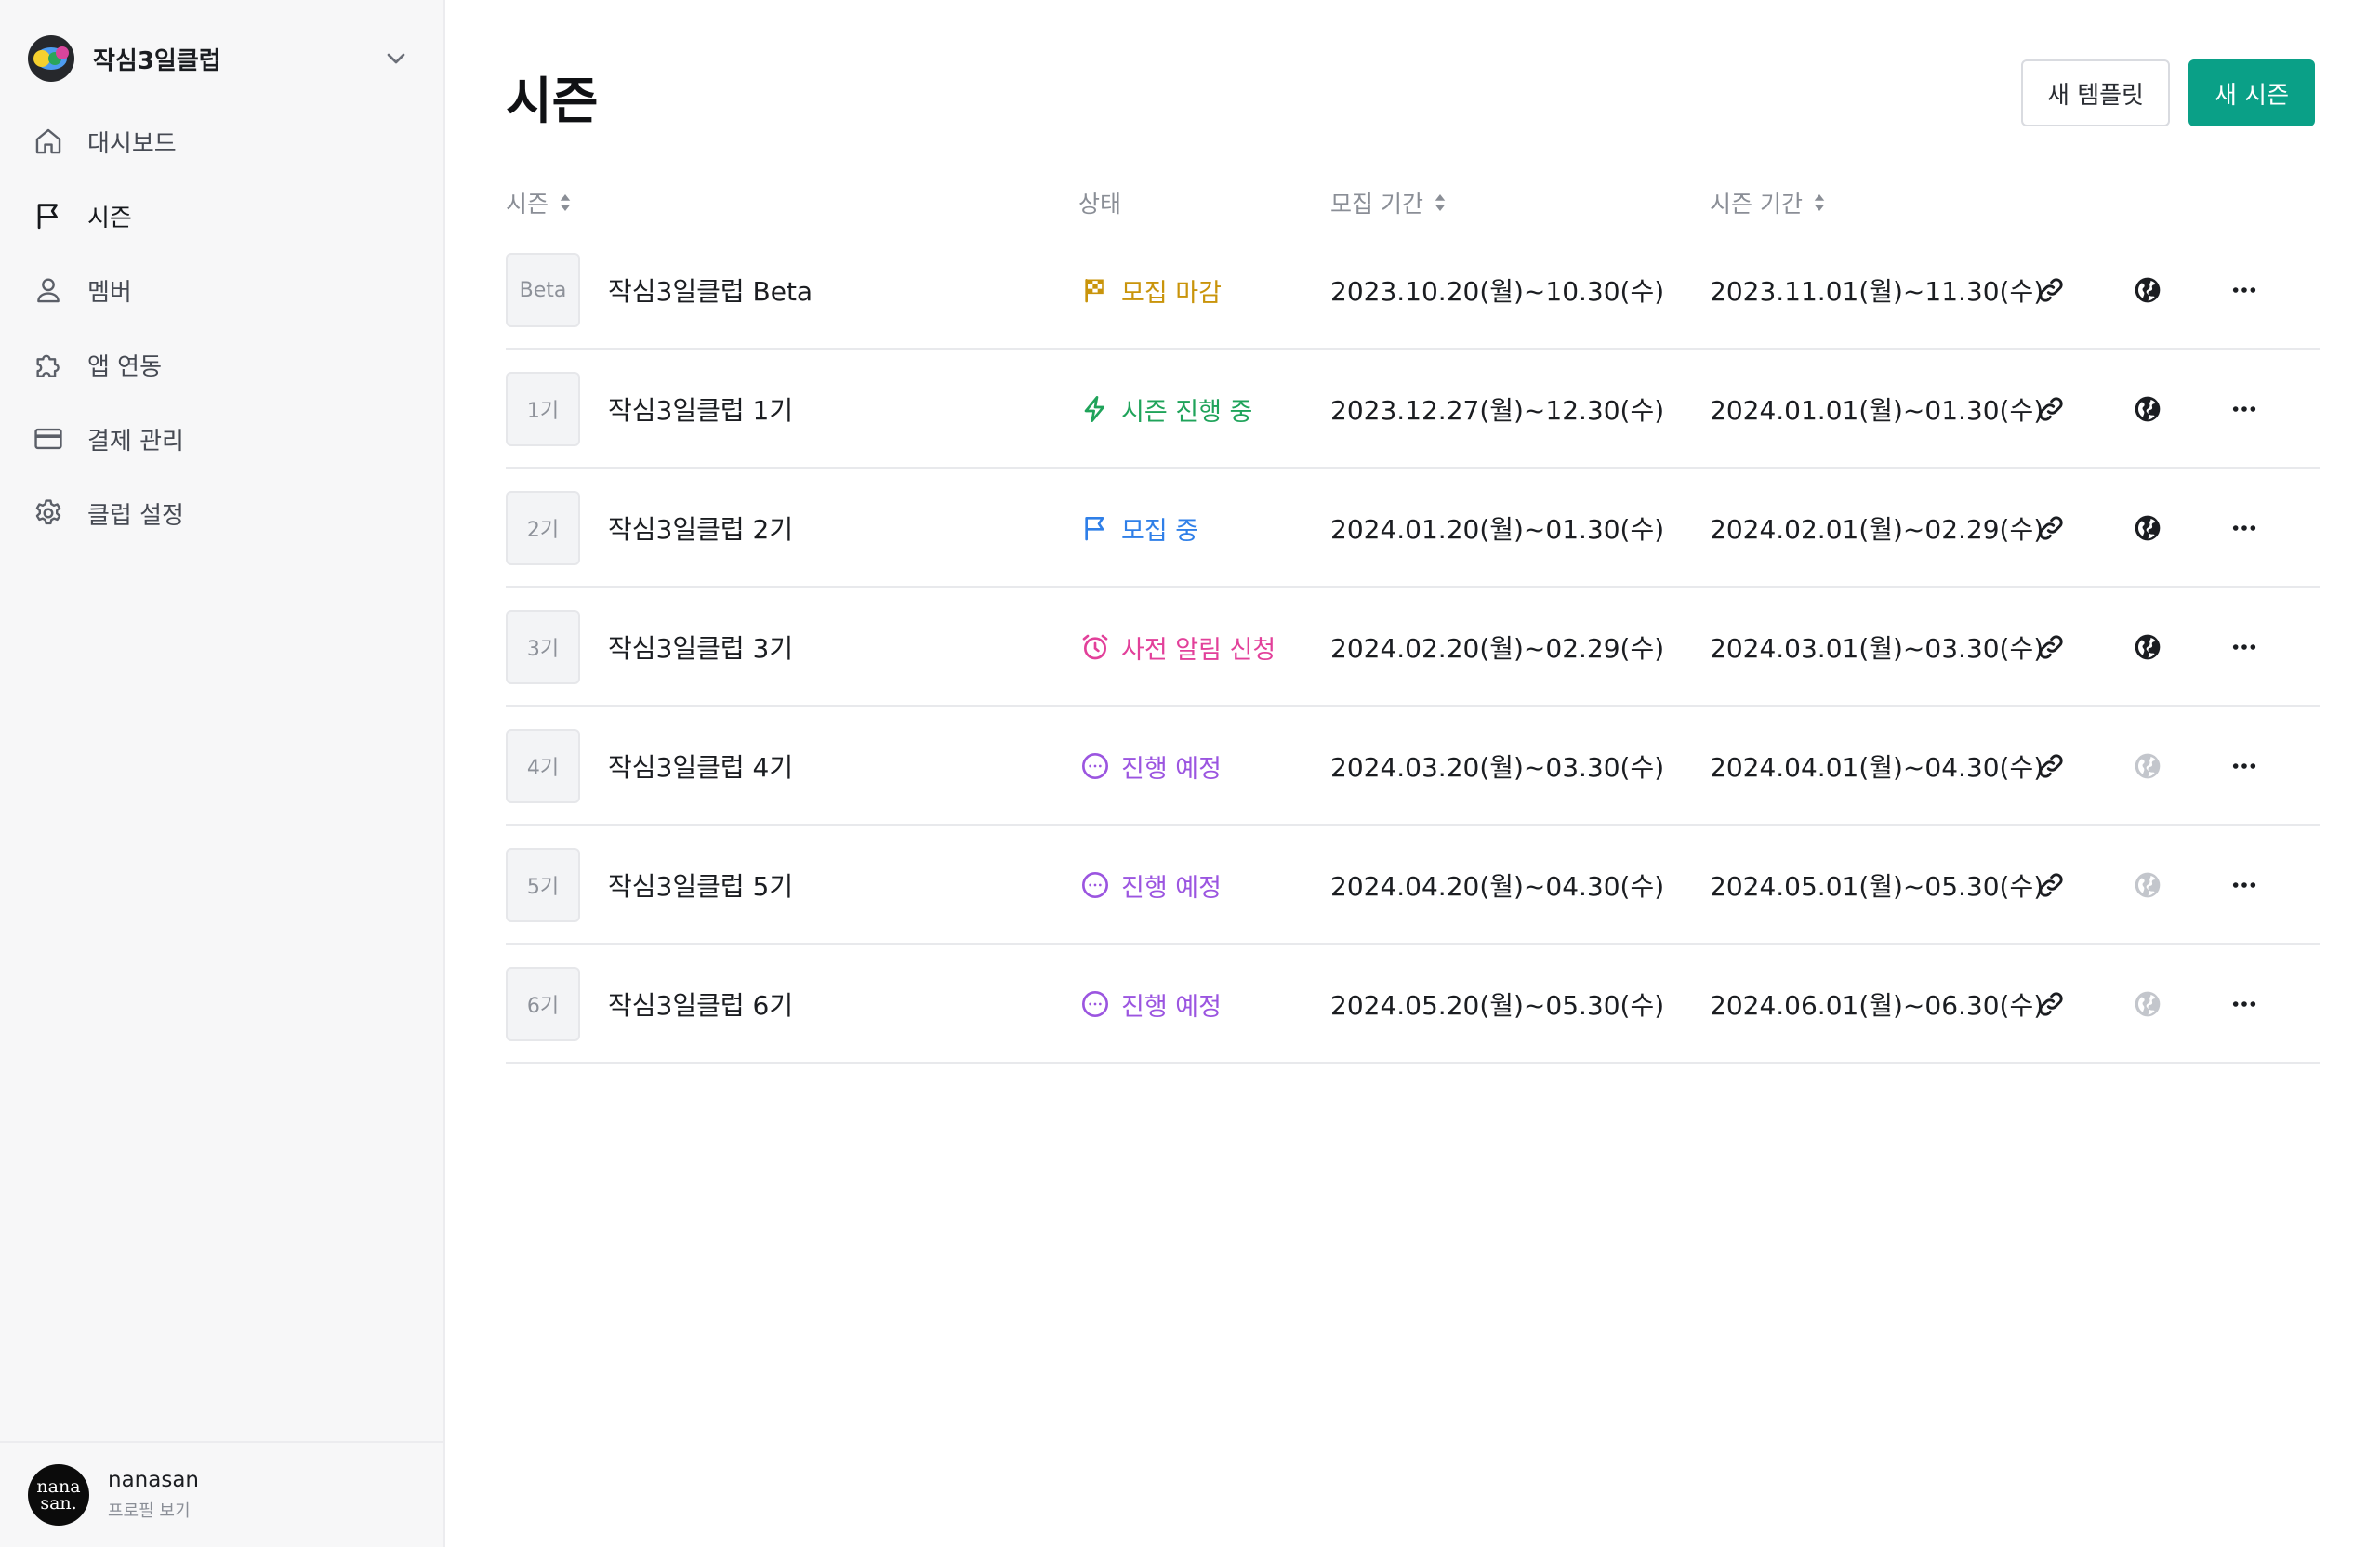  Describe the element at coordinates (48, 215) in the screenshot. I see `flag-icon` at that location.